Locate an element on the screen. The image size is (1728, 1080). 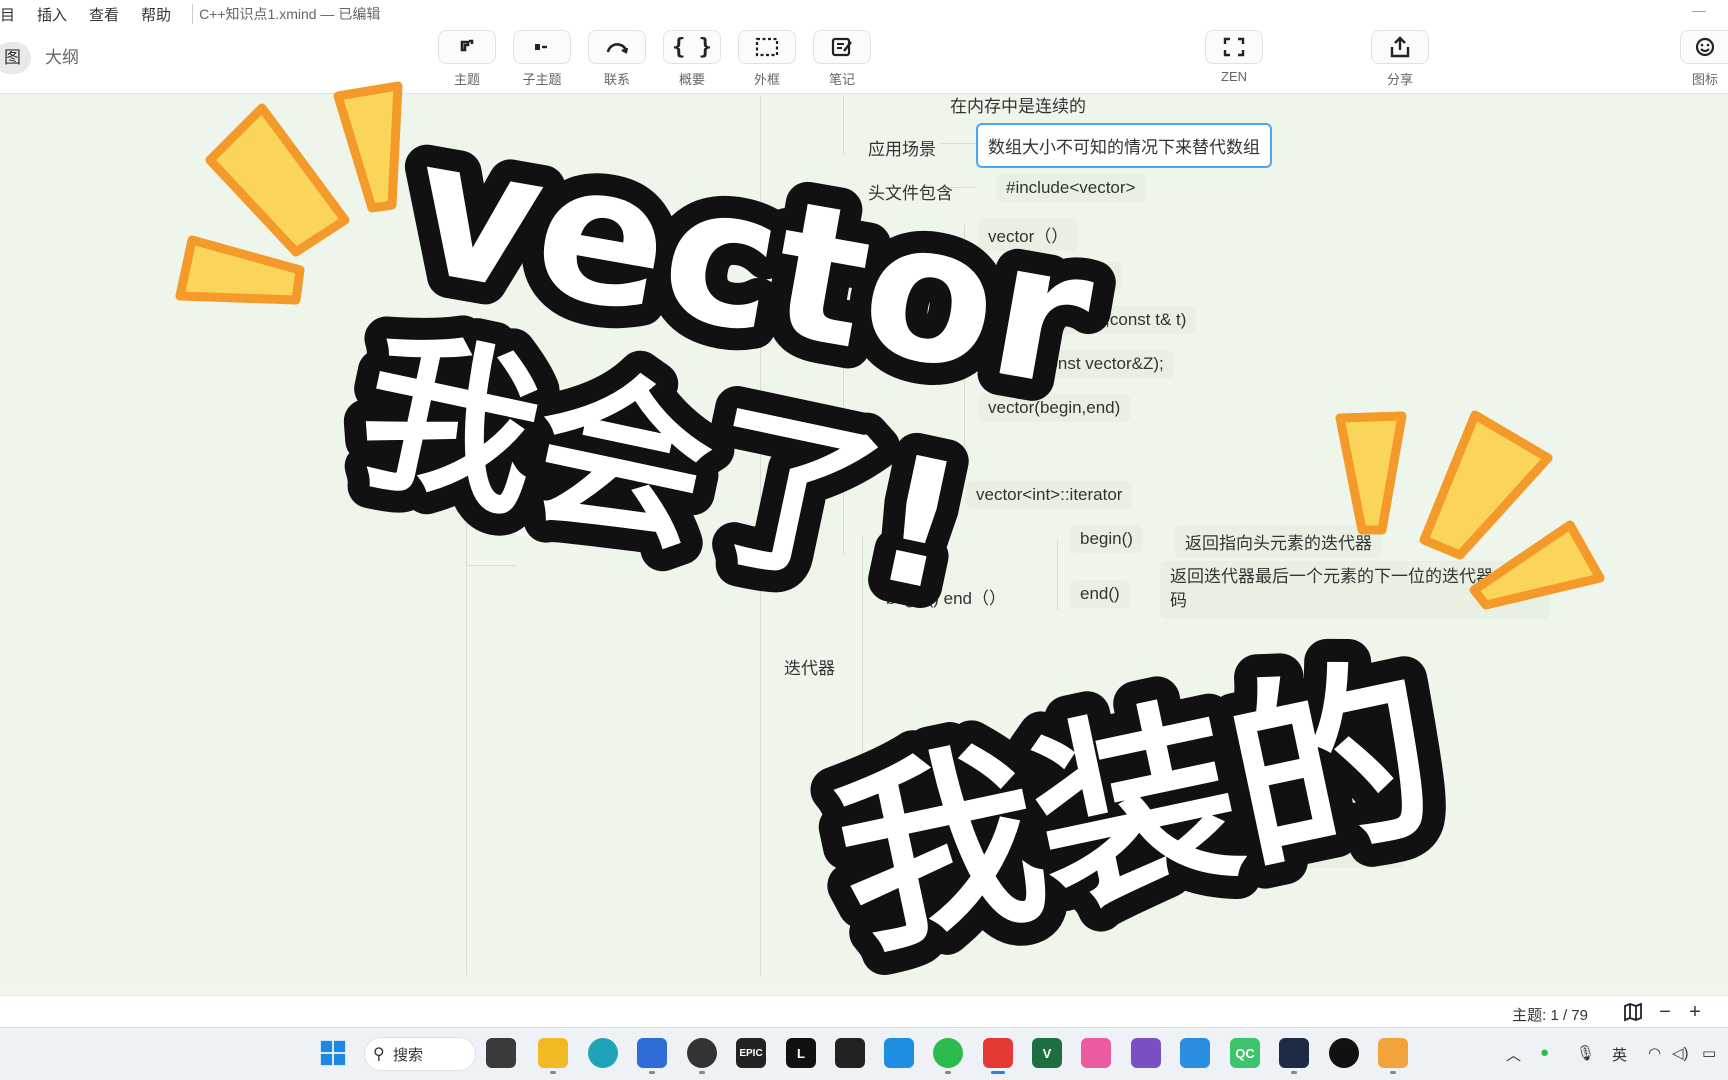
menu-item-view: 查看 is located at coordinates (104, 14).